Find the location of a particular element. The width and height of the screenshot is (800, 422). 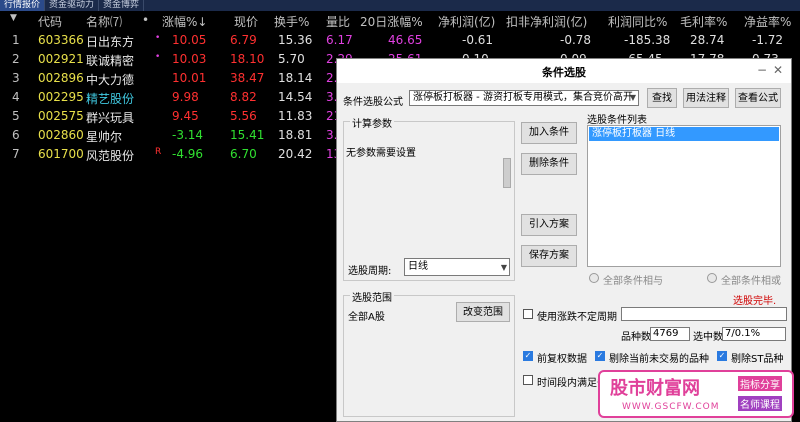

import-plan-button: 引入方案 is located at coordinates (549, 225).